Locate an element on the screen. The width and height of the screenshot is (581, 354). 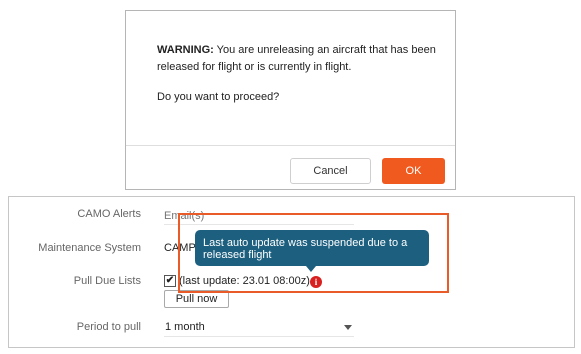
chevron-down-icon is located at coordinates (348, 327).